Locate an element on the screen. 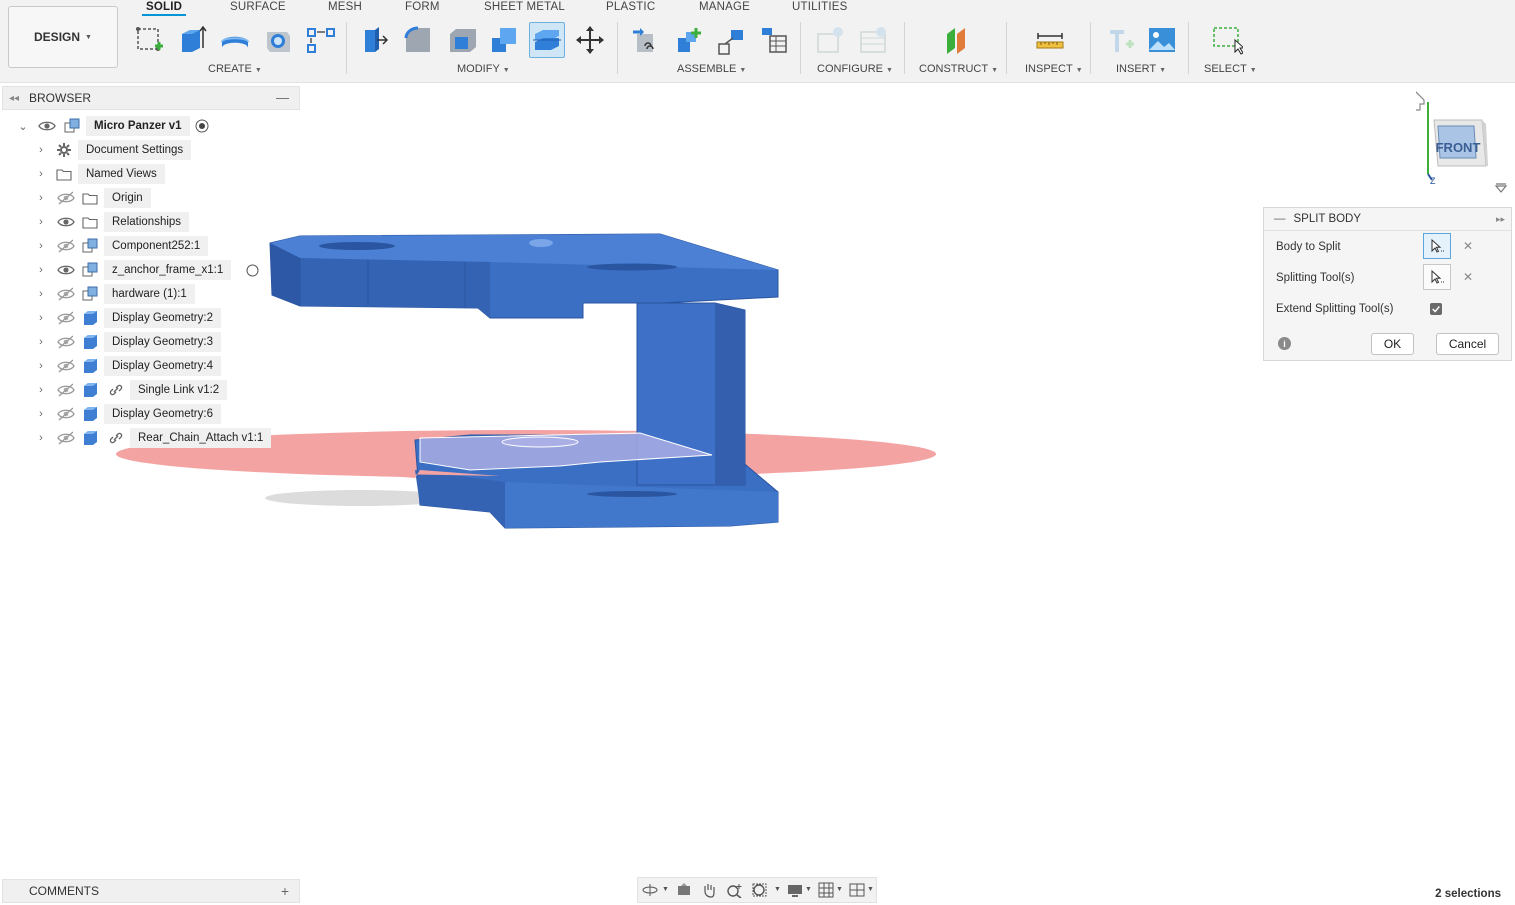  fit-icon is located at coordinates (760, 890).